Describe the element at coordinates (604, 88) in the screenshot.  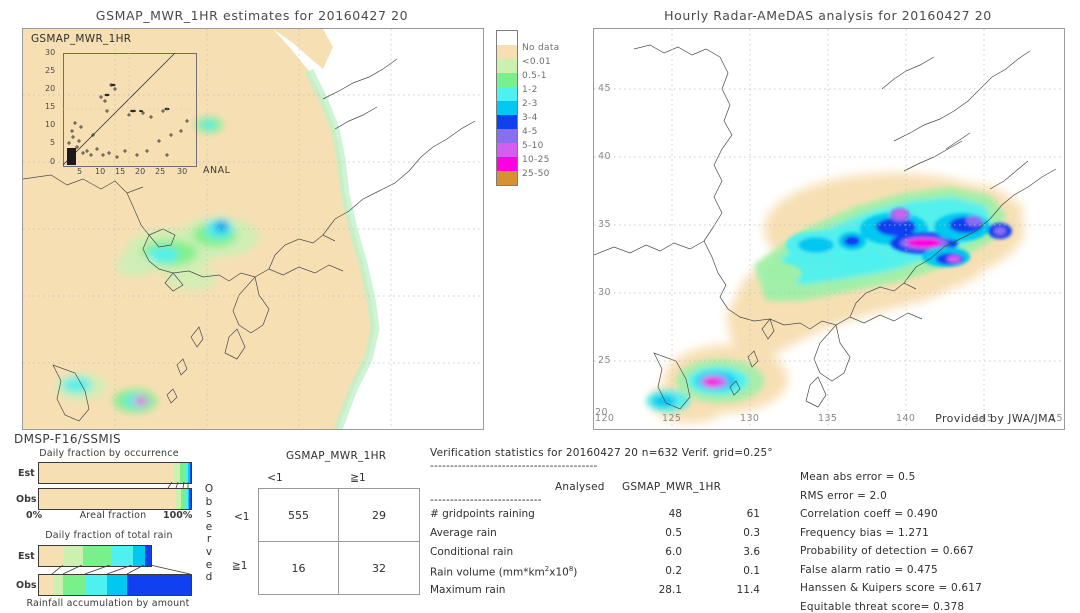
I see `right-ytick-45: 45` at that location.